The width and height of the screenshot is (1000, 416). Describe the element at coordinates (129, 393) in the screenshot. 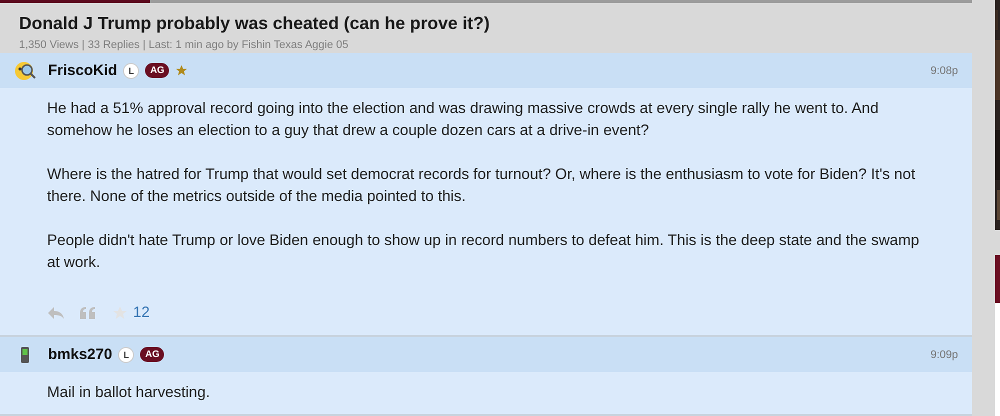

I see `post-paragraph: Mail in ballot harvesting.` at that location.